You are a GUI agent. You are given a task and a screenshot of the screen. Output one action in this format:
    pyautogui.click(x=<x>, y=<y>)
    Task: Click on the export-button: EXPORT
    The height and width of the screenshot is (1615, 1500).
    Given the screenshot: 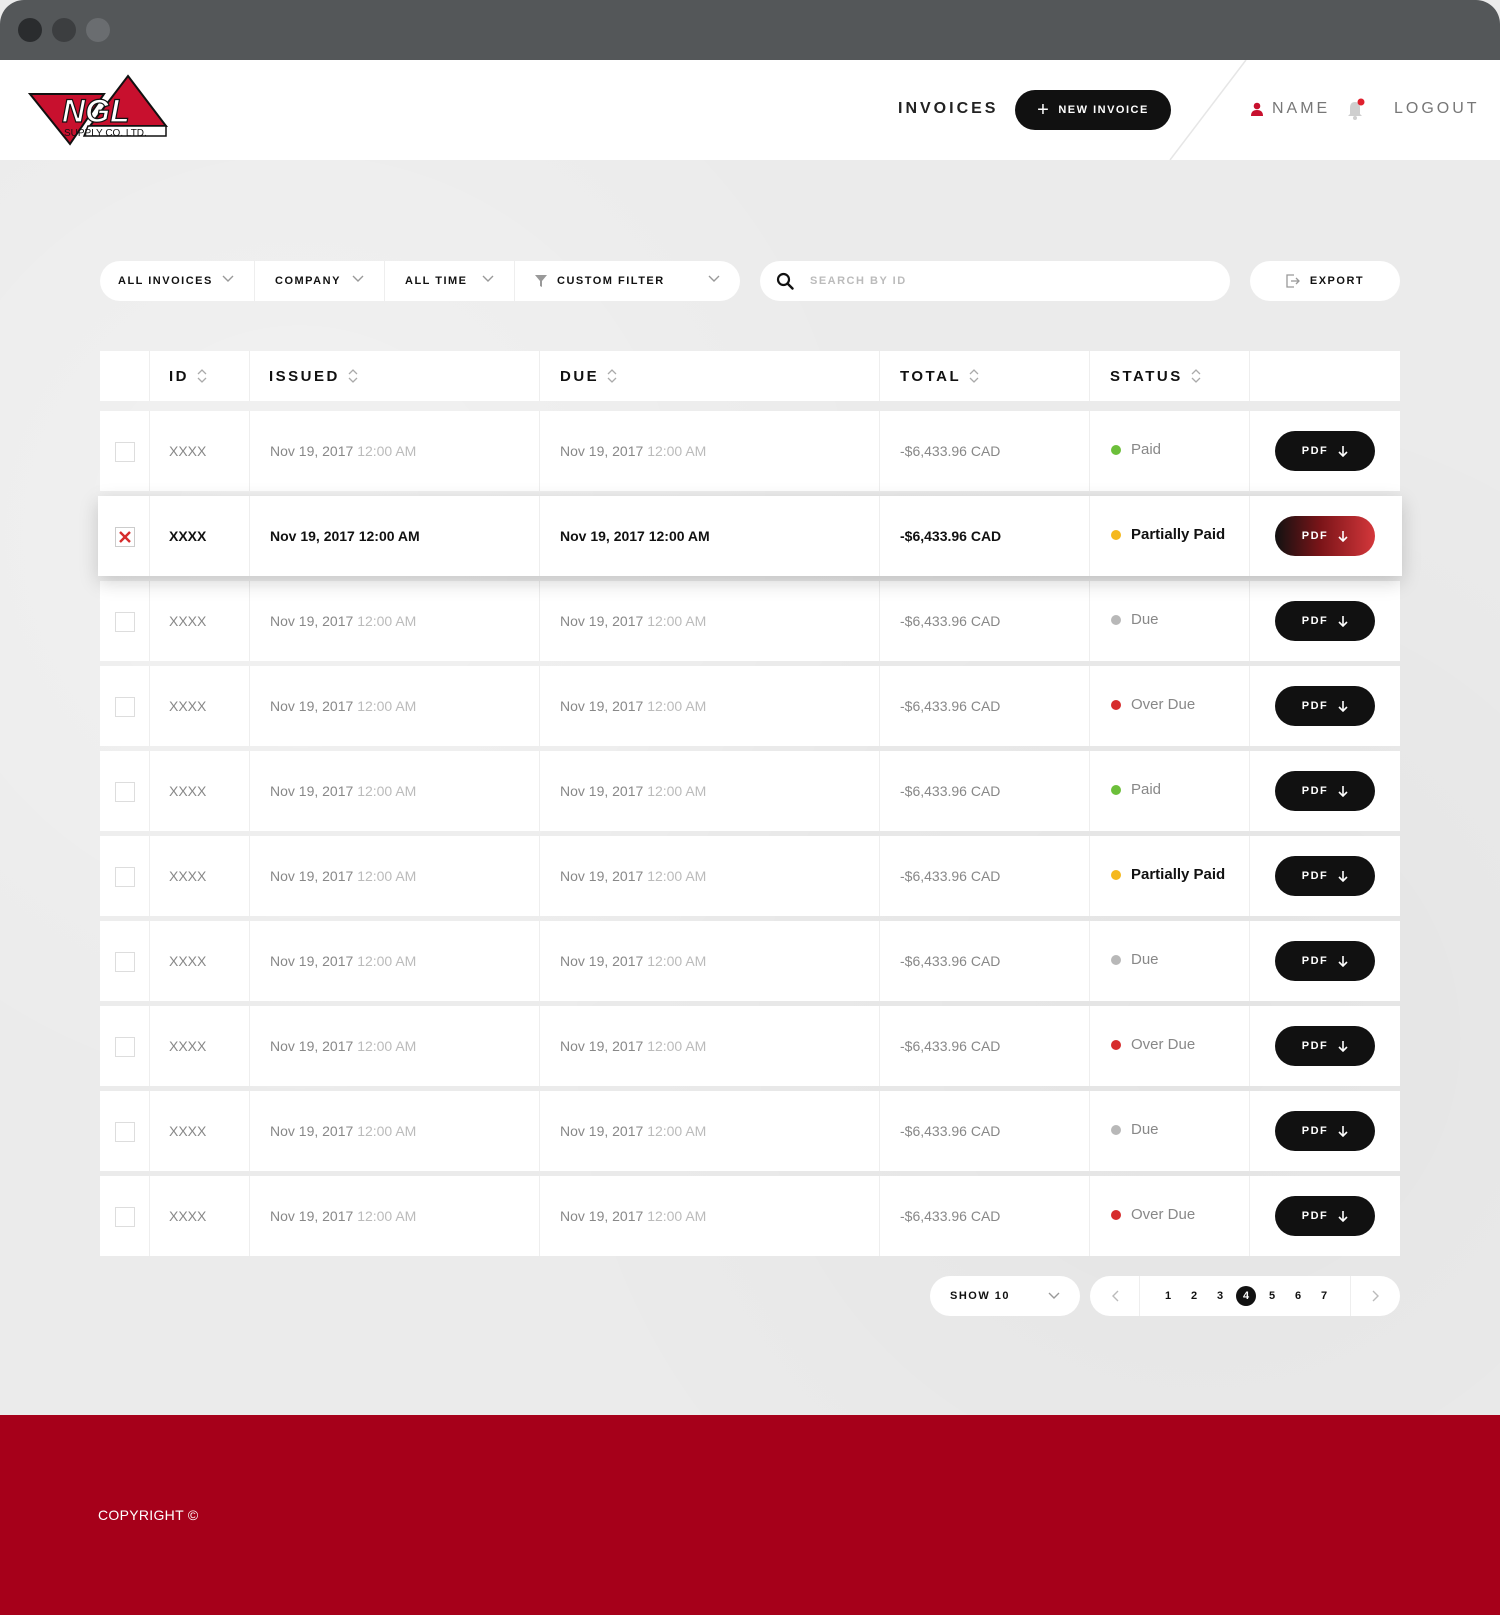 What is the action you would take?
    pyautogui.click(x=1325, y=281)
    